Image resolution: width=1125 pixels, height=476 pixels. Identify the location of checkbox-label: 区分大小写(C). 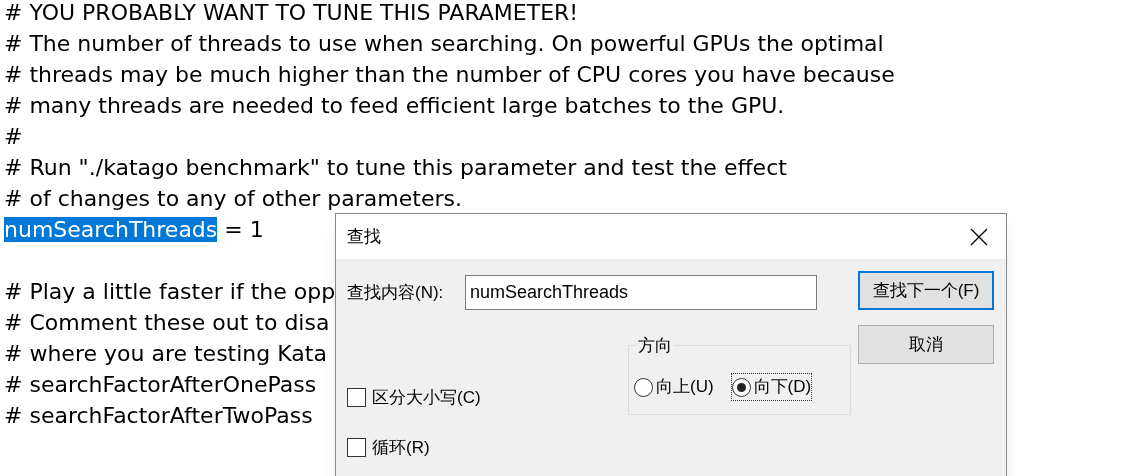
(426, 398).